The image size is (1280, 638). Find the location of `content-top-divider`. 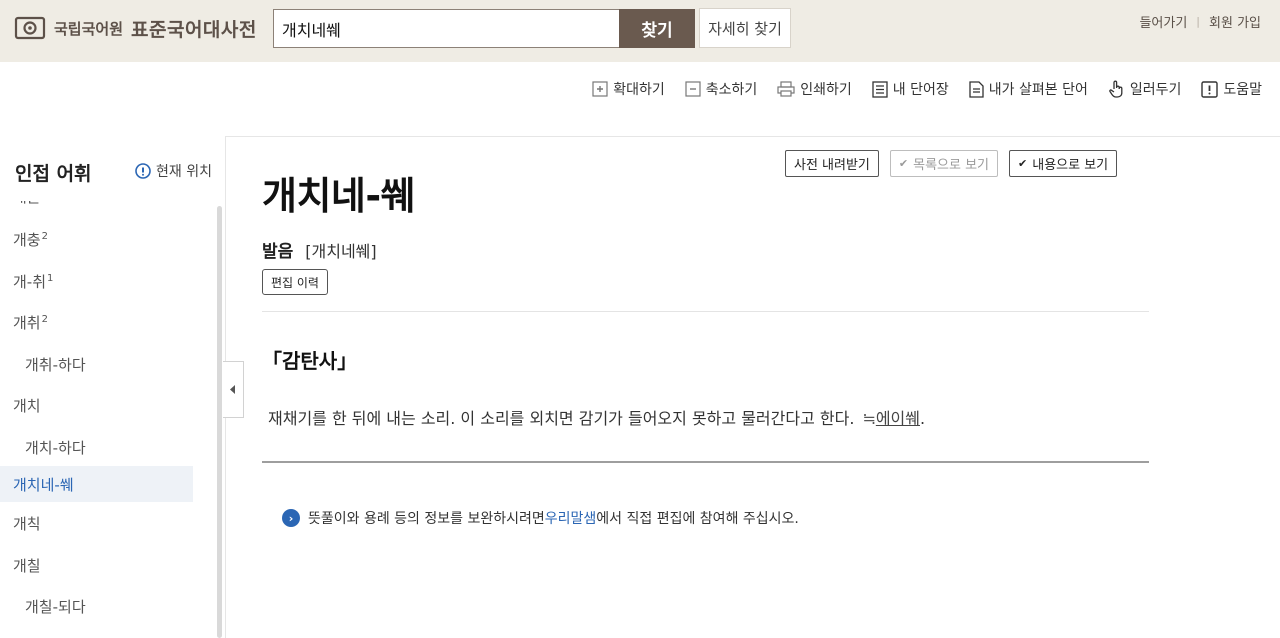

content-top-divider is located at coordinates (752, 136).